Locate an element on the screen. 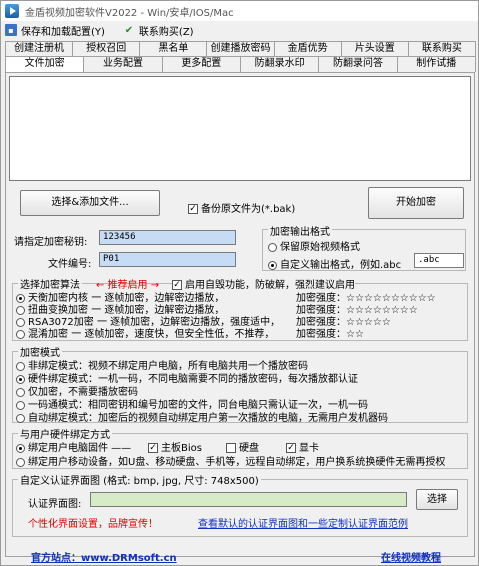 This screenshot has width=479, height=566. window-title: 金盾视频加密软件V2022 - Win/安卓/IOS/Mac is located at coordinates (129, 13).